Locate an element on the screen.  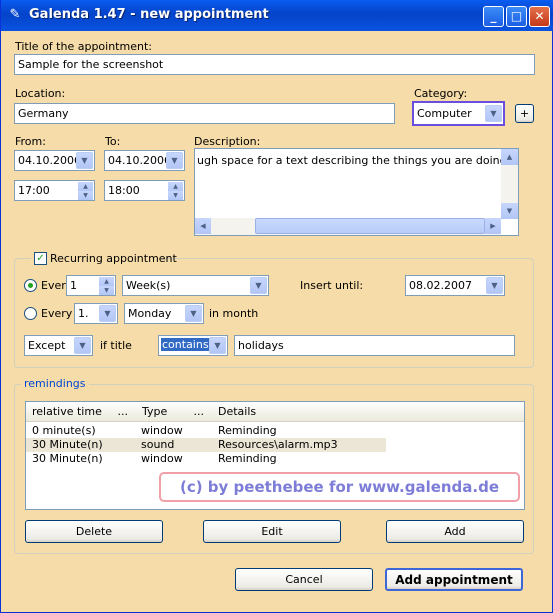
match-mode-select: contains ▼ is located at coordinates (193, 345).